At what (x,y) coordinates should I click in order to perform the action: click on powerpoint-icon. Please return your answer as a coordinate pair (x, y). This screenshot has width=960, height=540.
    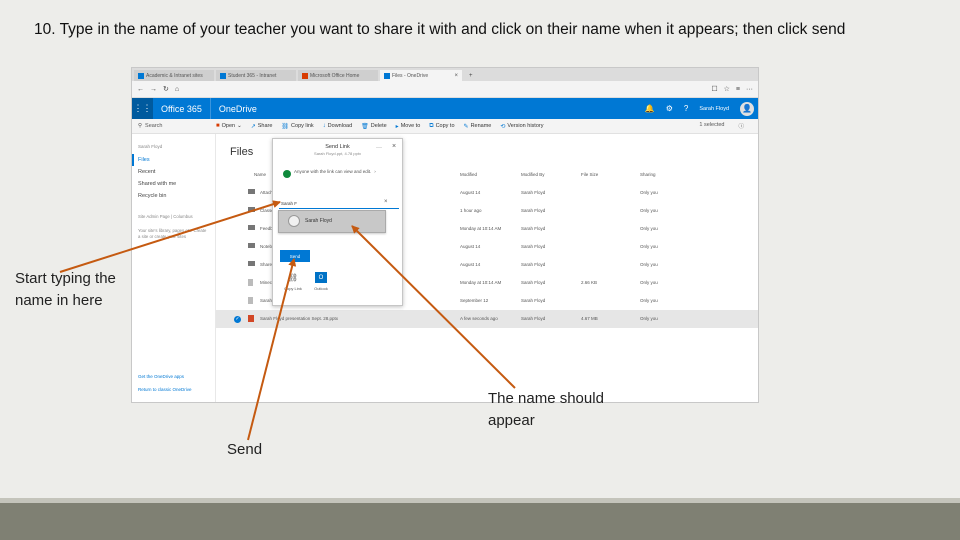
    Looking at the image, I should click on (251, 318).